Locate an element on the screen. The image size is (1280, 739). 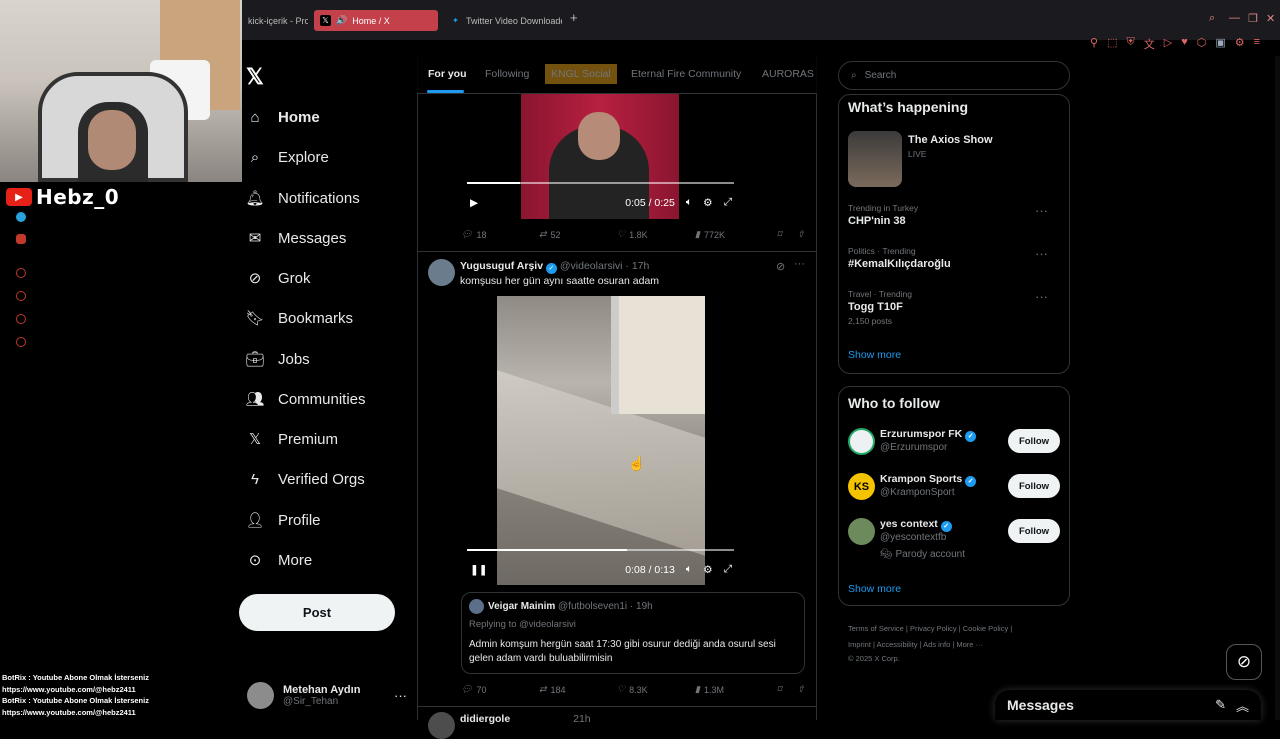
tweet-time: · 17h is located at coordinates (637, 266).